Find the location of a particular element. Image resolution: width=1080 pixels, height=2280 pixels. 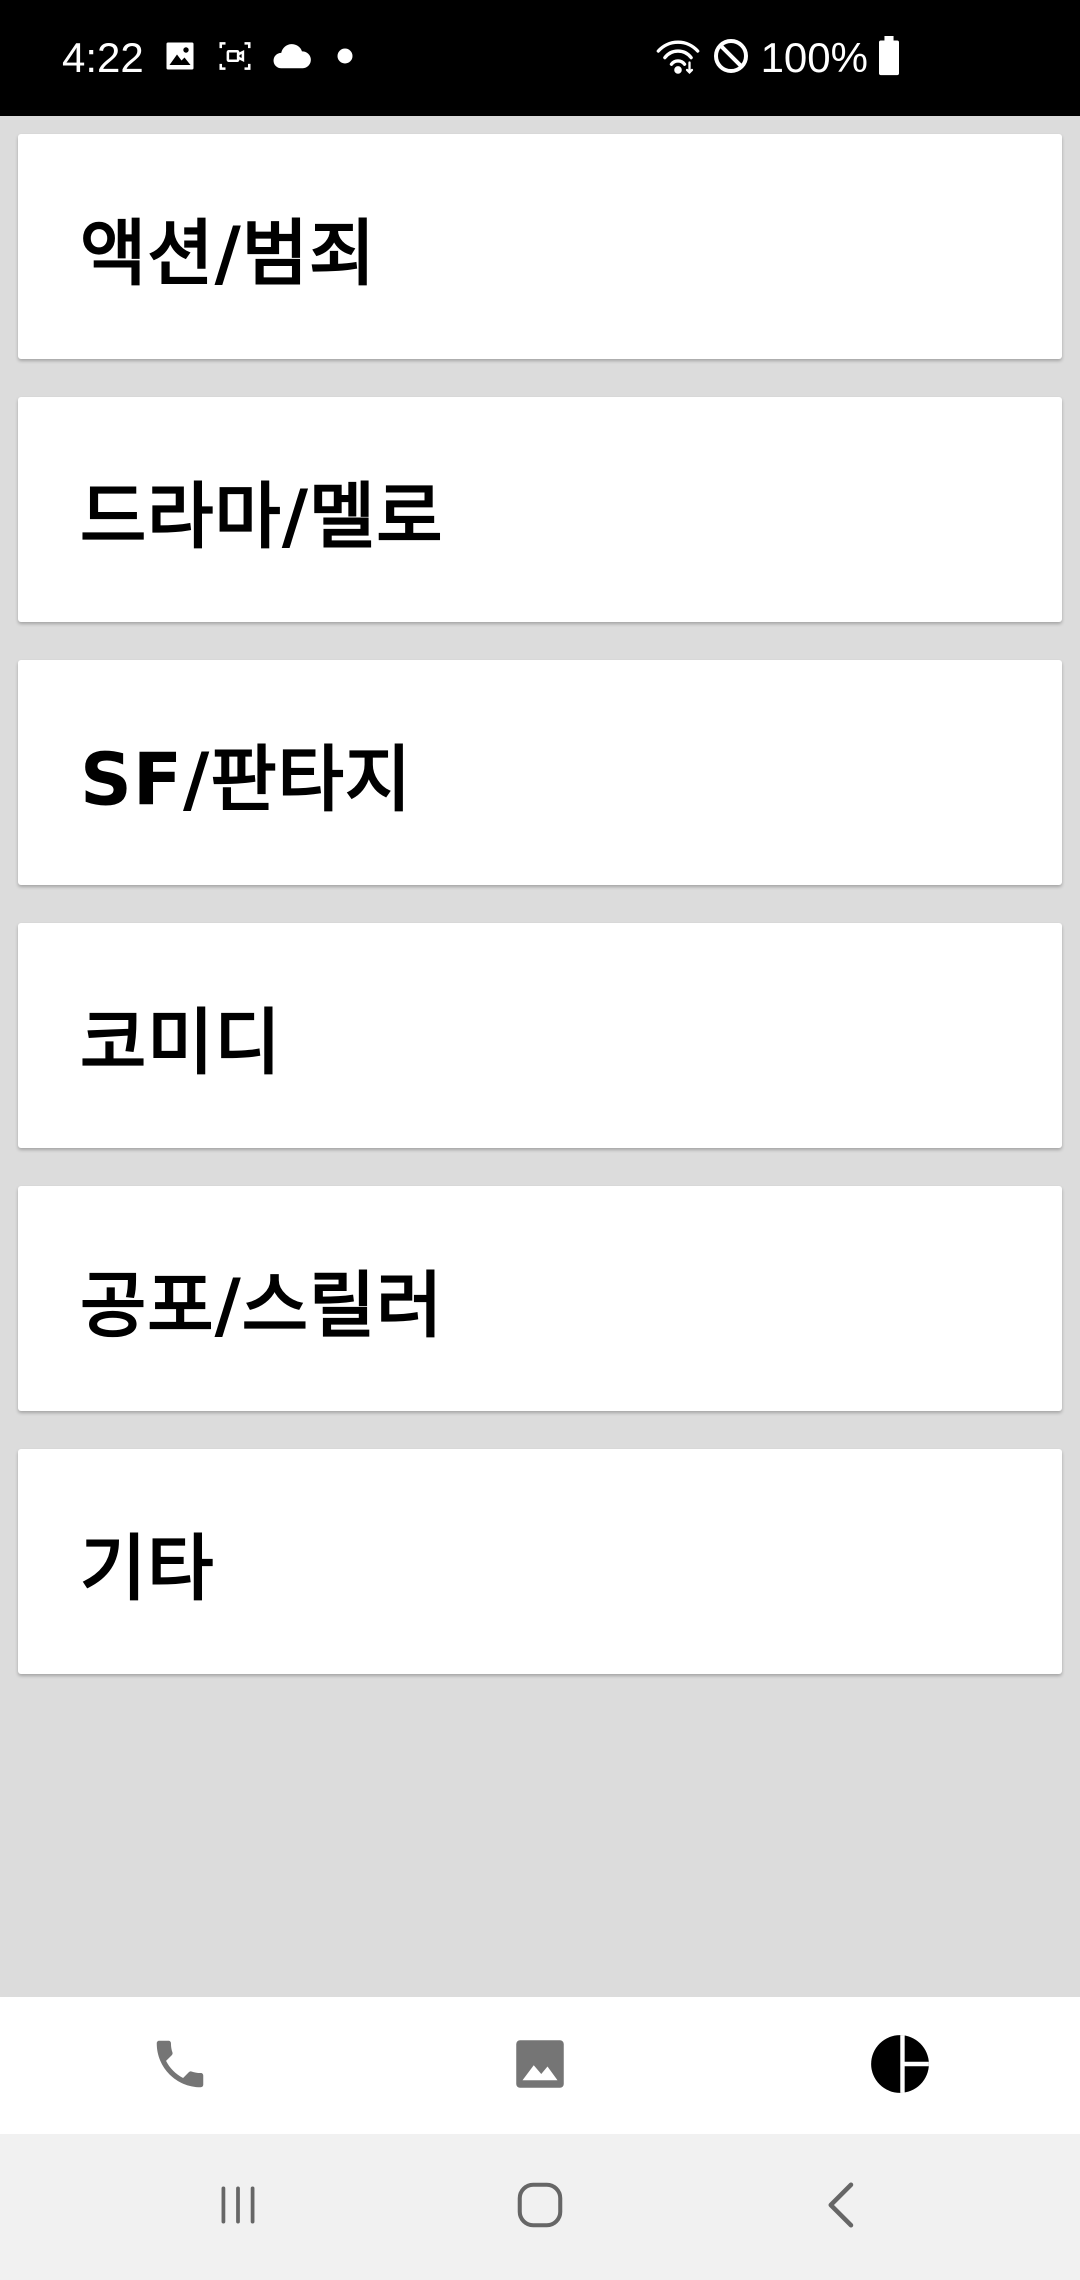

genre-label: SF/판타지 is located at coordinates (246, 779).